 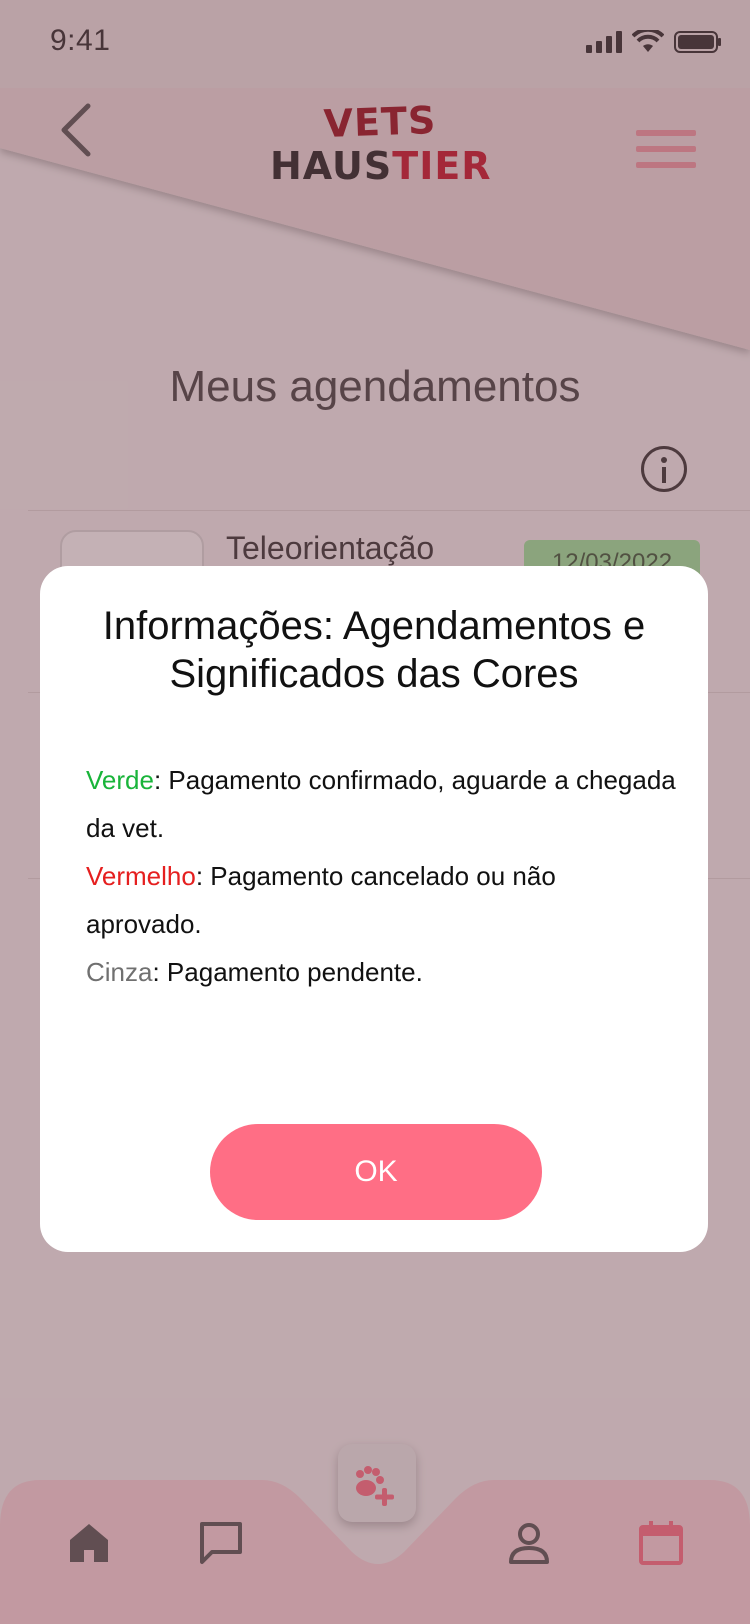 What do you see at coordinates (376, 1172) in the screenshot?
I see `ok-button: OK` at bounding box center [376, 1172].